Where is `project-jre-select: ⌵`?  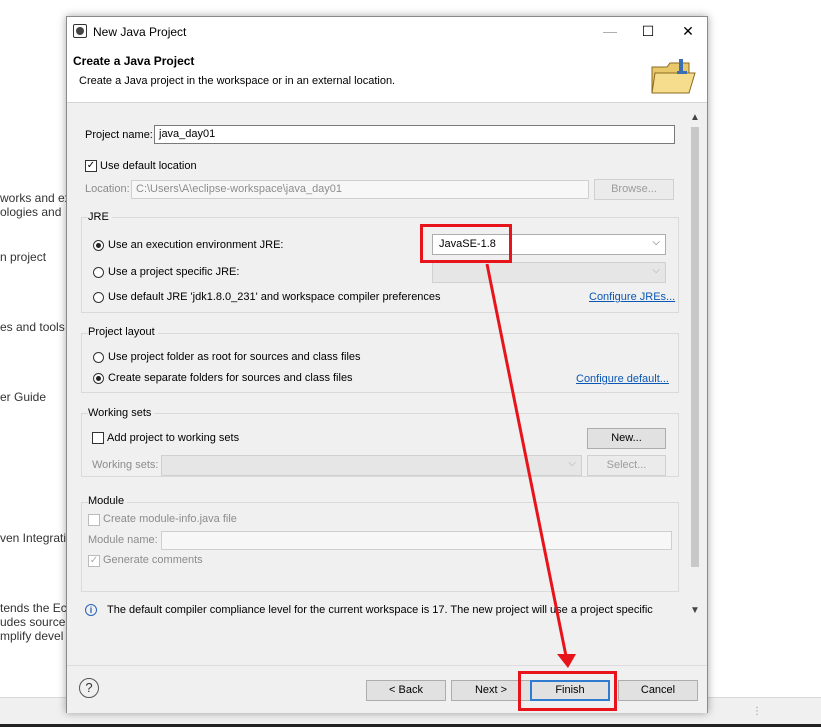
project-jre-select: ⌵ is located at coordinates (549, 272).